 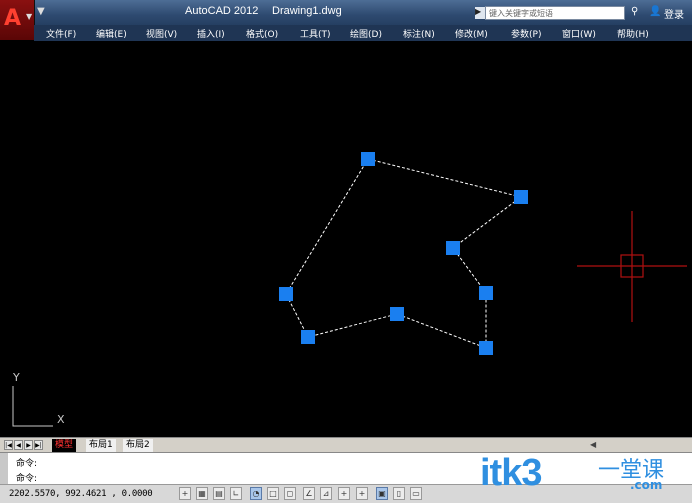 What do you see at coordinates (511, 473) in the screenshot?
I see `watermark-brand: itk3` at bounding box center [511, 473].